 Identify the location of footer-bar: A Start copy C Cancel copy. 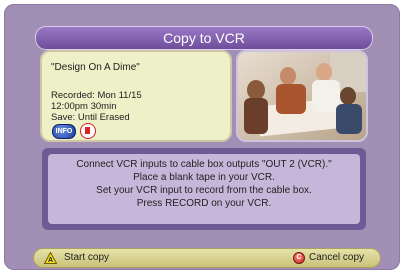
(207, 258).